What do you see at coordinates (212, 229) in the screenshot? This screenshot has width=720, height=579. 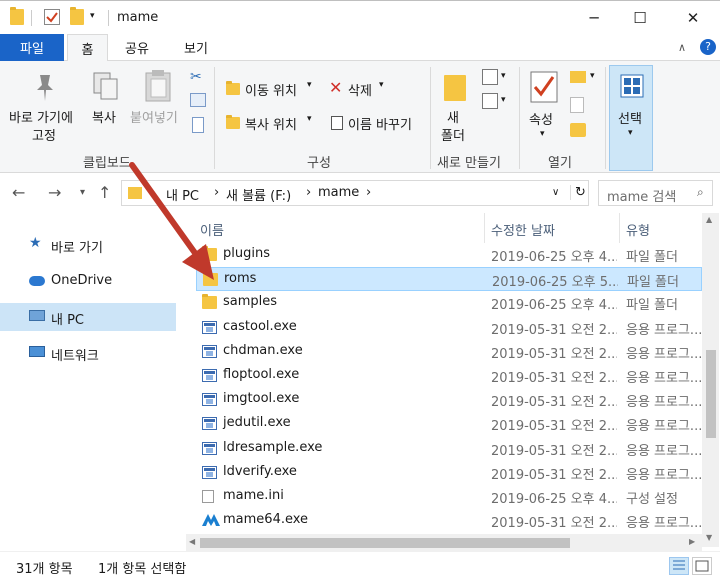 I see `column-name: 이름` at bounding box center [212, 229].